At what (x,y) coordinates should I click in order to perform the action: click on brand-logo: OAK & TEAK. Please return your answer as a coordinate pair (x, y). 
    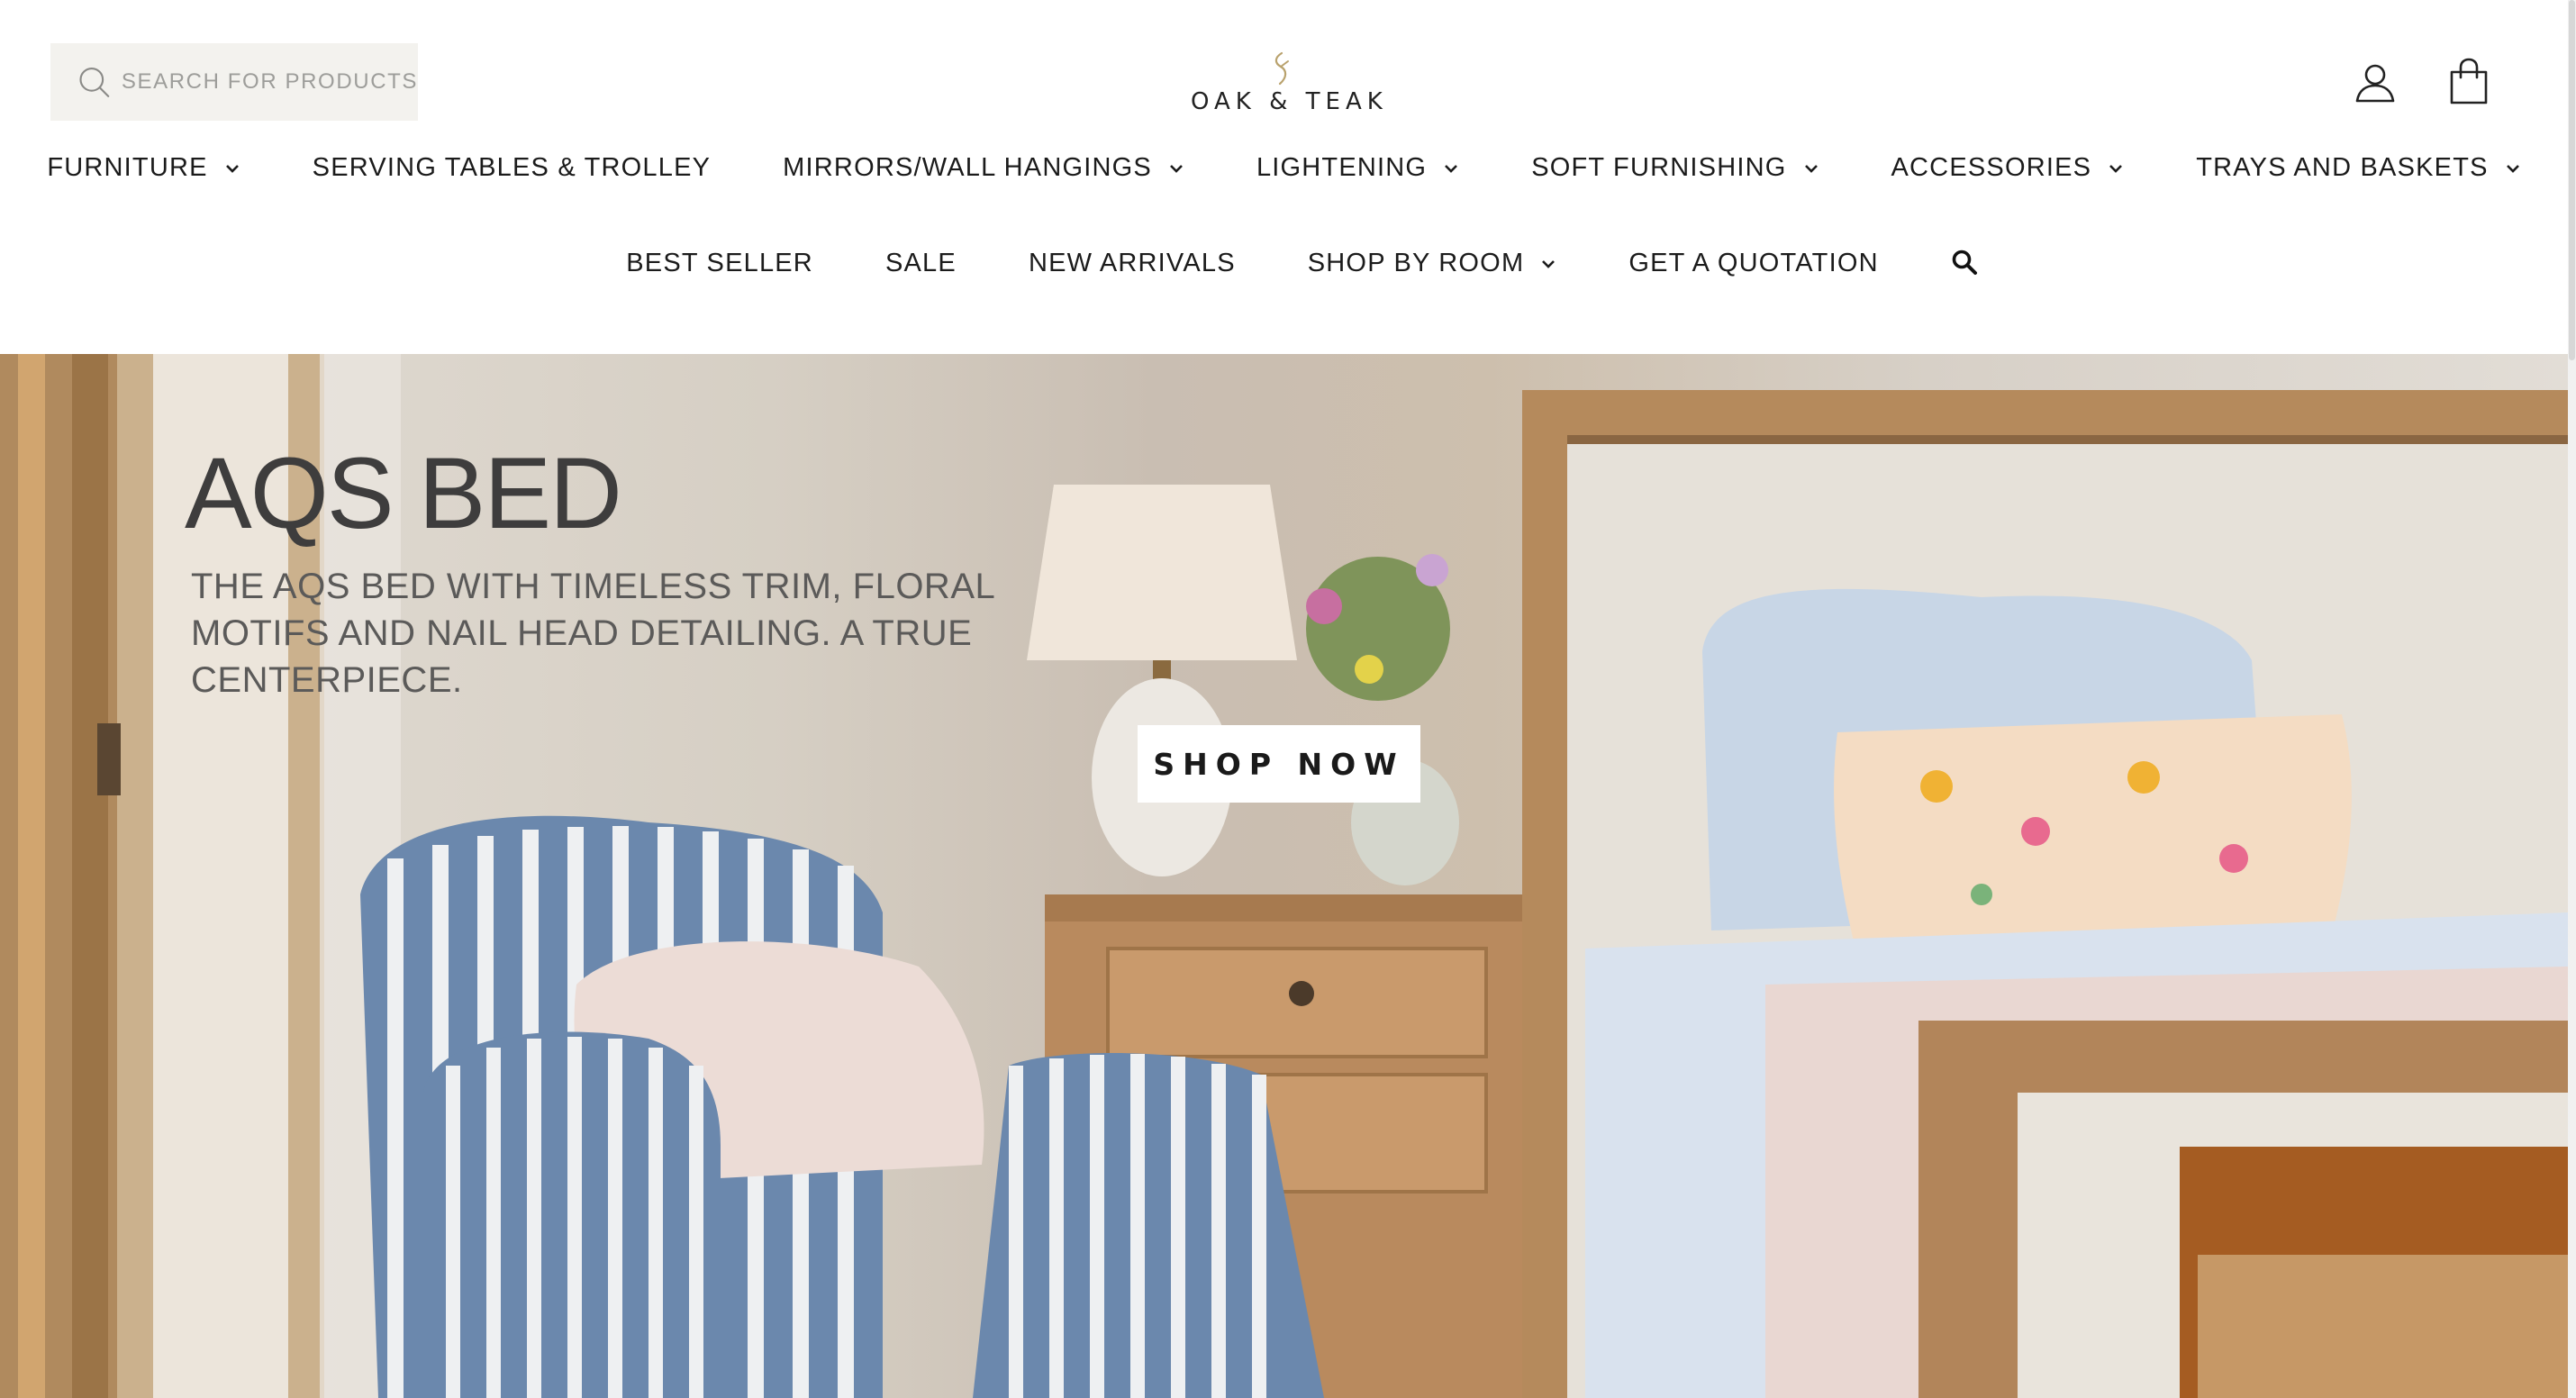
    Looking at the image, I should click on (1289, 83).